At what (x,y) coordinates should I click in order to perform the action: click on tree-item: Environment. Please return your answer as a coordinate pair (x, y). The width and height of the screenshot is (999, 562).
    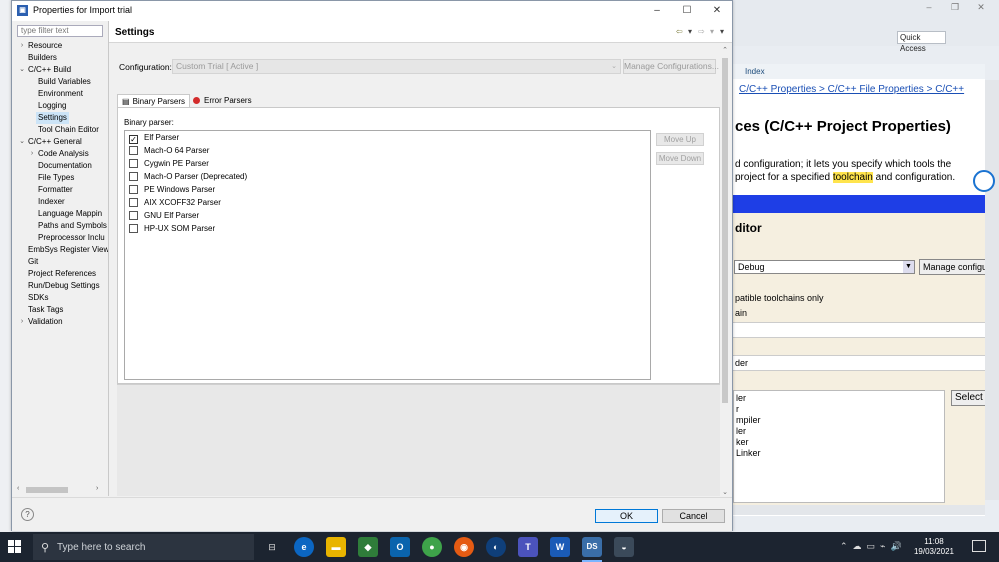
    Looking at the image, I should click on (60, 94).